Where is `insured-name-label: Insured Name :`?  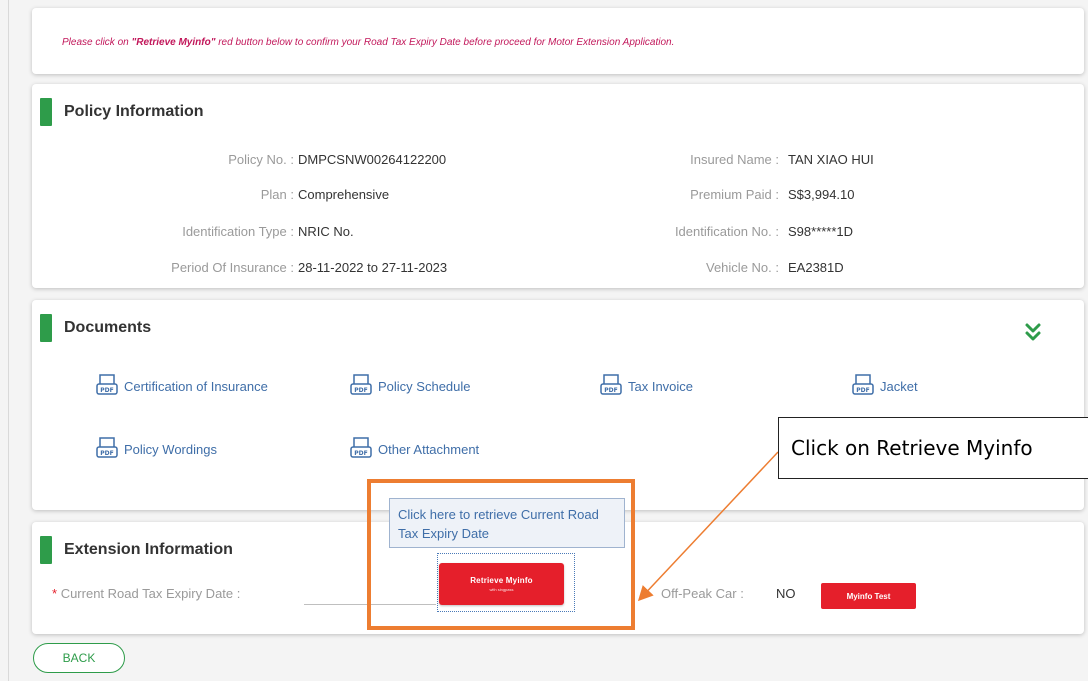 insured-name-label: Insured Name : is located at coordinates (734, 159).